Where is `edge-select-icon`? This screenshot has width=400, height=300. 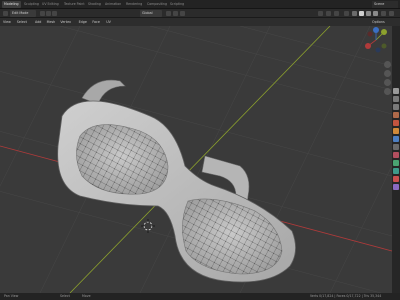 edge-select-icon is located at coordinates (48, 13).